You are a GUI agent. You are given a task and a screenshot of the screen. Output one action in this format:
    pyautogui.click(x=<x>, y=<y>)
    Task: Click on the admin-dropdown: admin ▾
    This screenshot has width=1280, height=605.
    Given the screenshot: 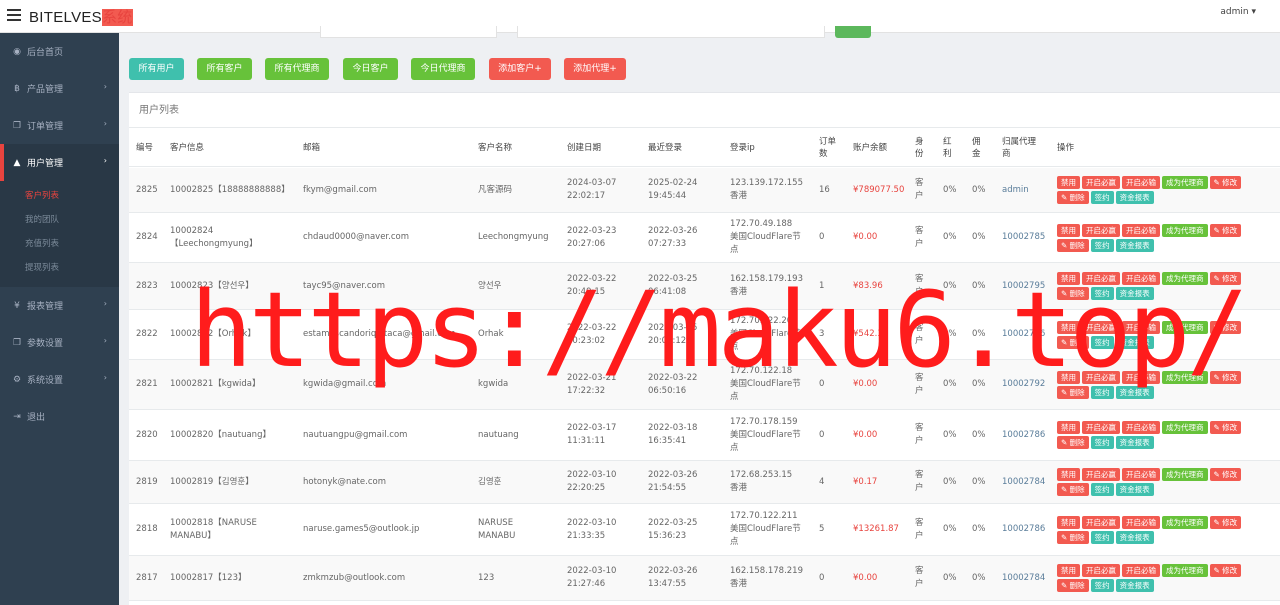 What is the action you would take?
    pyautogui.click(x=1238, y=12)
    